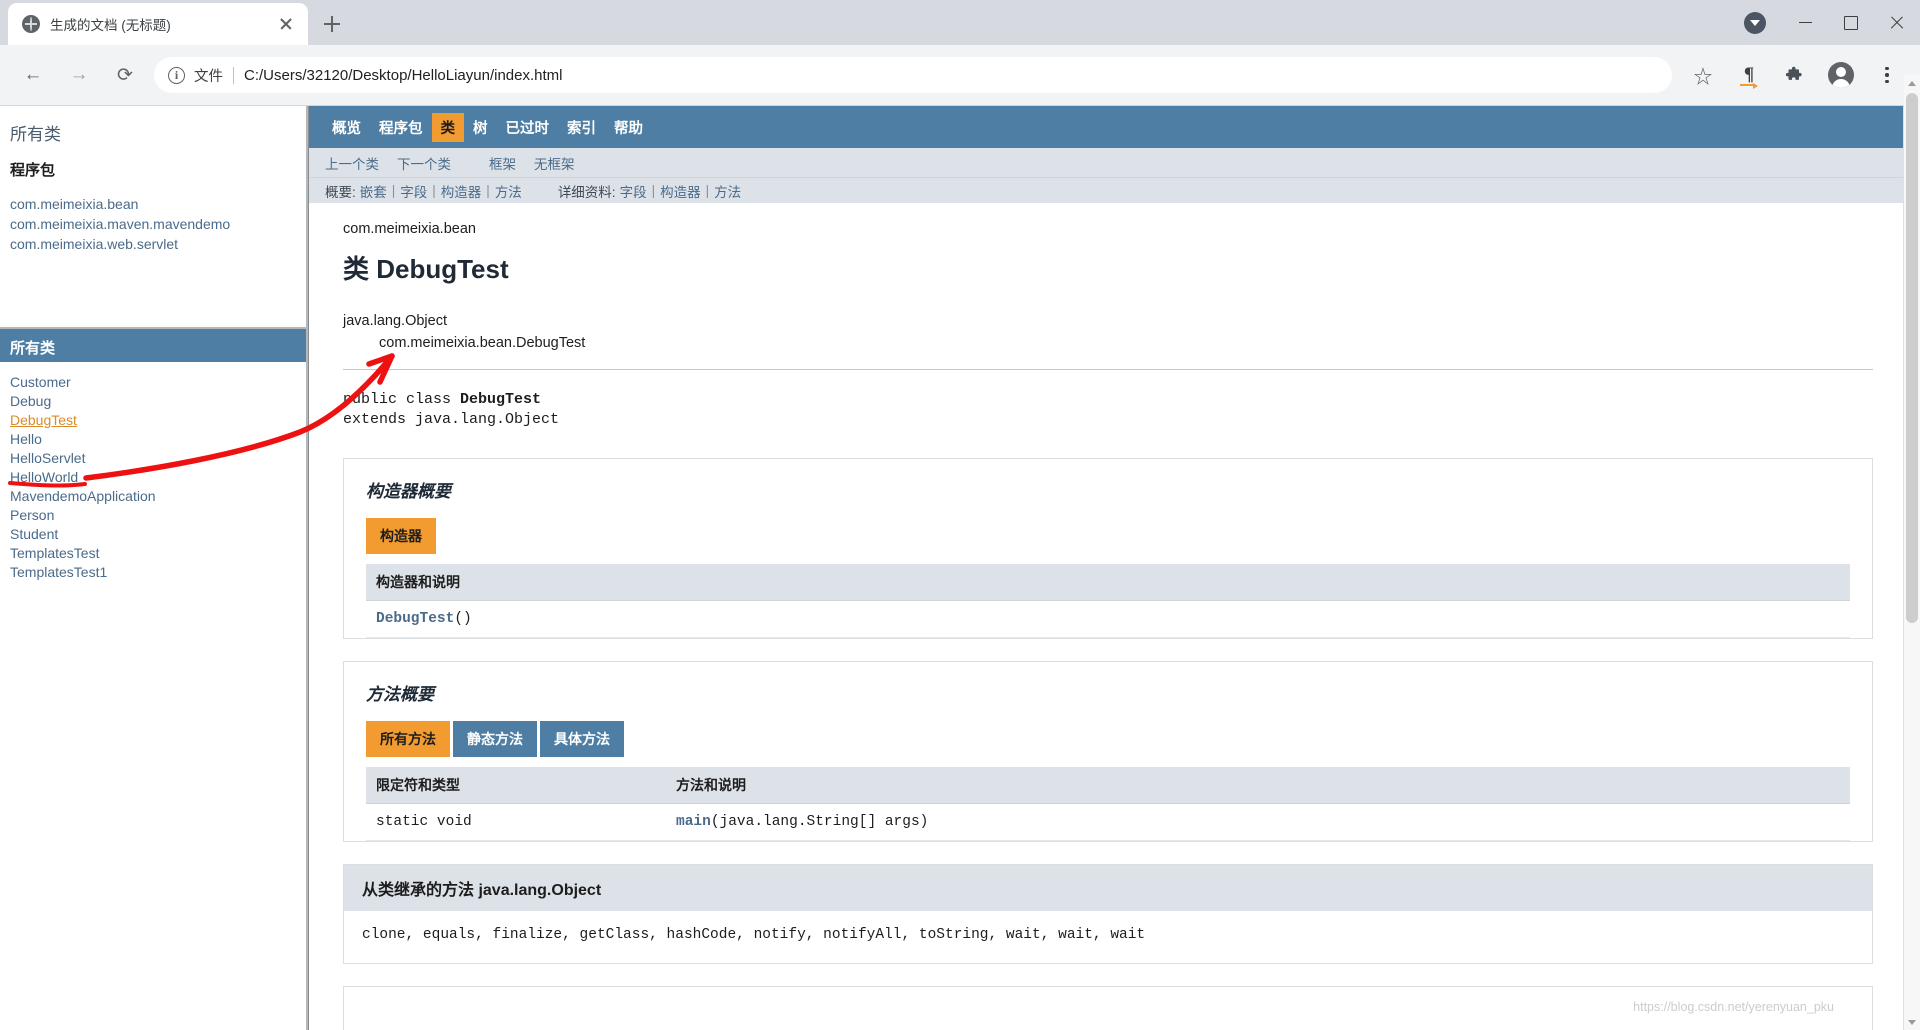 The width and height of the screenshot is (1920, 1030). What do you see at coordinates (1795, 75) in the screenshot?
I see `puzzle-icon` at bounding box center [1795, 75].